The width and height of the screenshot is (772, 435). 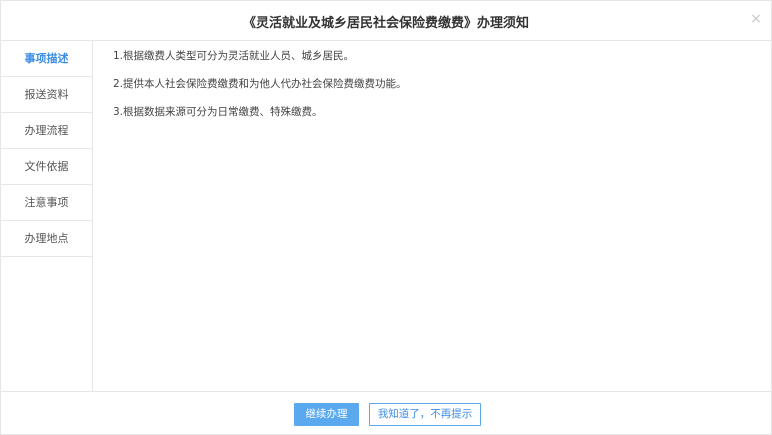 What do you see at coordinates (234, 56) in the screenshot?
I see `content-line: 1.根据缴费人类型可分为灵活就业人员、城乡居民。` at bounding box center [234, 56].